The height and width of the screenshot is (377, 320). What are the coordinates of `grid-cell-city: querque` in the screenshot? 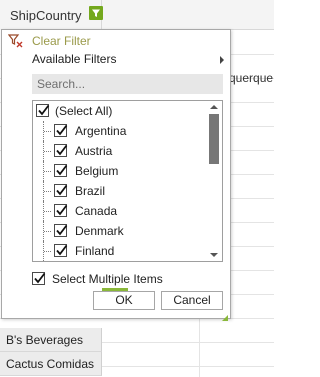 It's located at (251, 78).